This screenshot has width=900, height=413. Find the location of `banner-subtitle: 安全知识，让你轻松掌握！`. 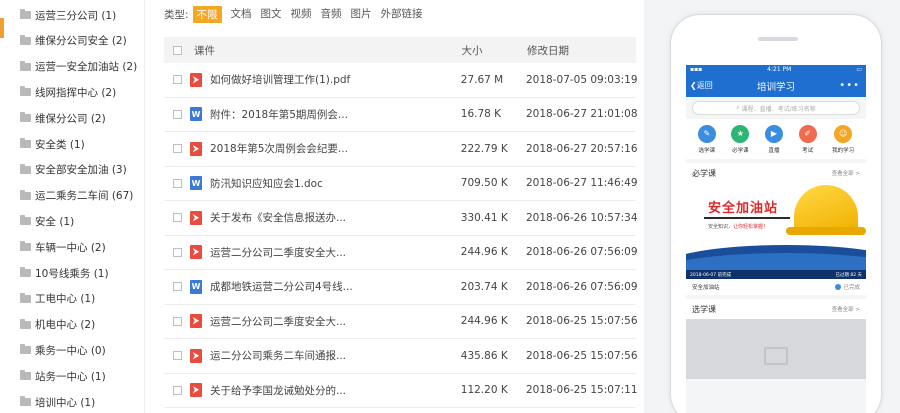

banner-subtitle: 安全知识，让你轻松掌握！ is located at coordinates (738, 226).